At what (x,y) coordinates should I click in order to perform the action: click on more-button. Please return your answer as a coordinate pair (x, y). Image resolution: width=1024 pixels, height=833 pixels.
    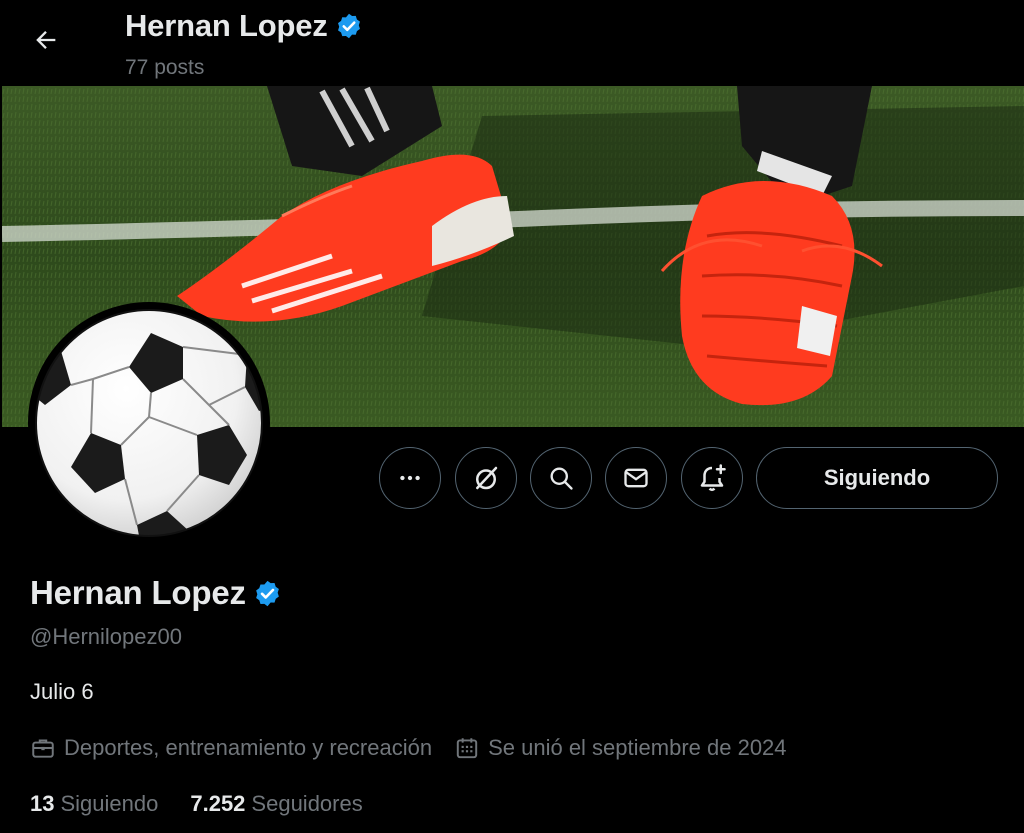
    Looking at the image, I should click on (410, 478).